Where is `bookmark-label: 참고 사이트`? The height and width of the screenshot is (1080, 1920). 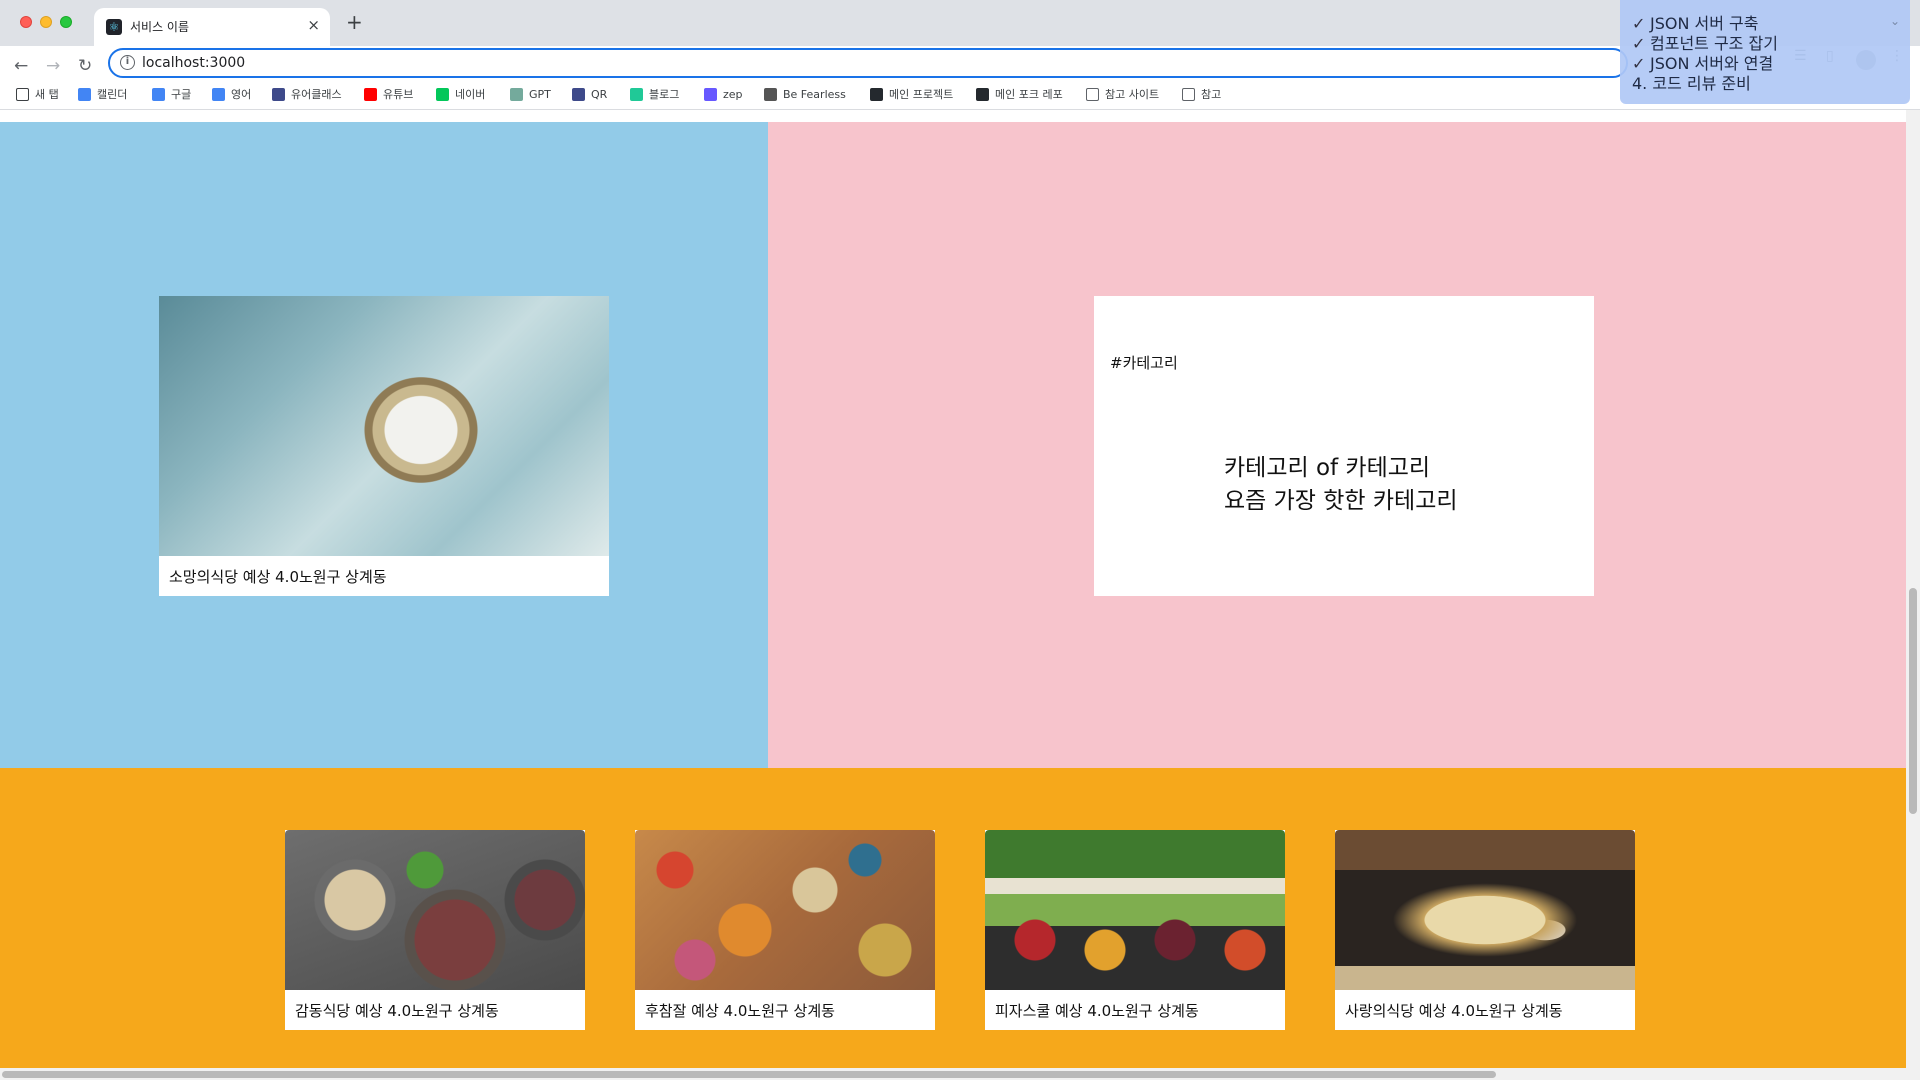
bookmark-label: 참고 사이트 is located at coordinates (1132, 94).